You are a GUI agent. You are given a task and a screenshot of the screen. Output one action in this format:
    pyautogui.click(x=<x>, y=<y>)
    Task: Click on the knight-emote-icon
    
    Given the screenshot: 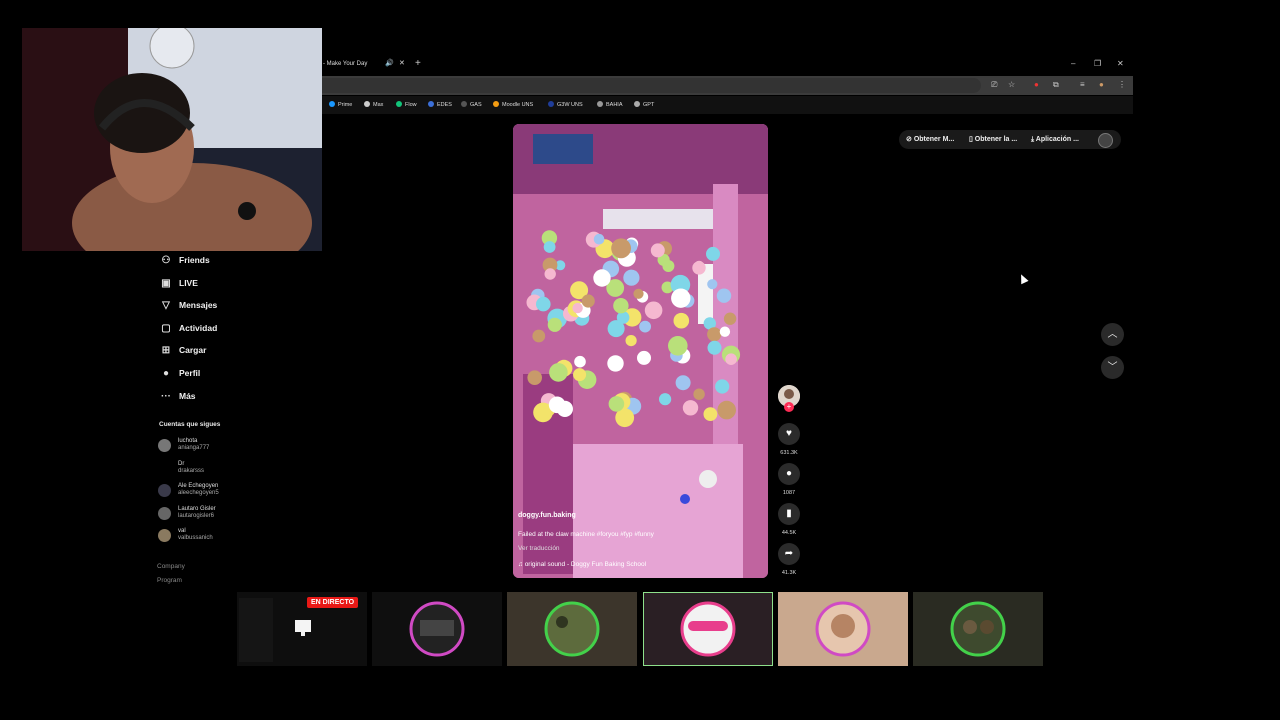 What is the action you would take?
    pyautogui.click(x=437, y=629)
    